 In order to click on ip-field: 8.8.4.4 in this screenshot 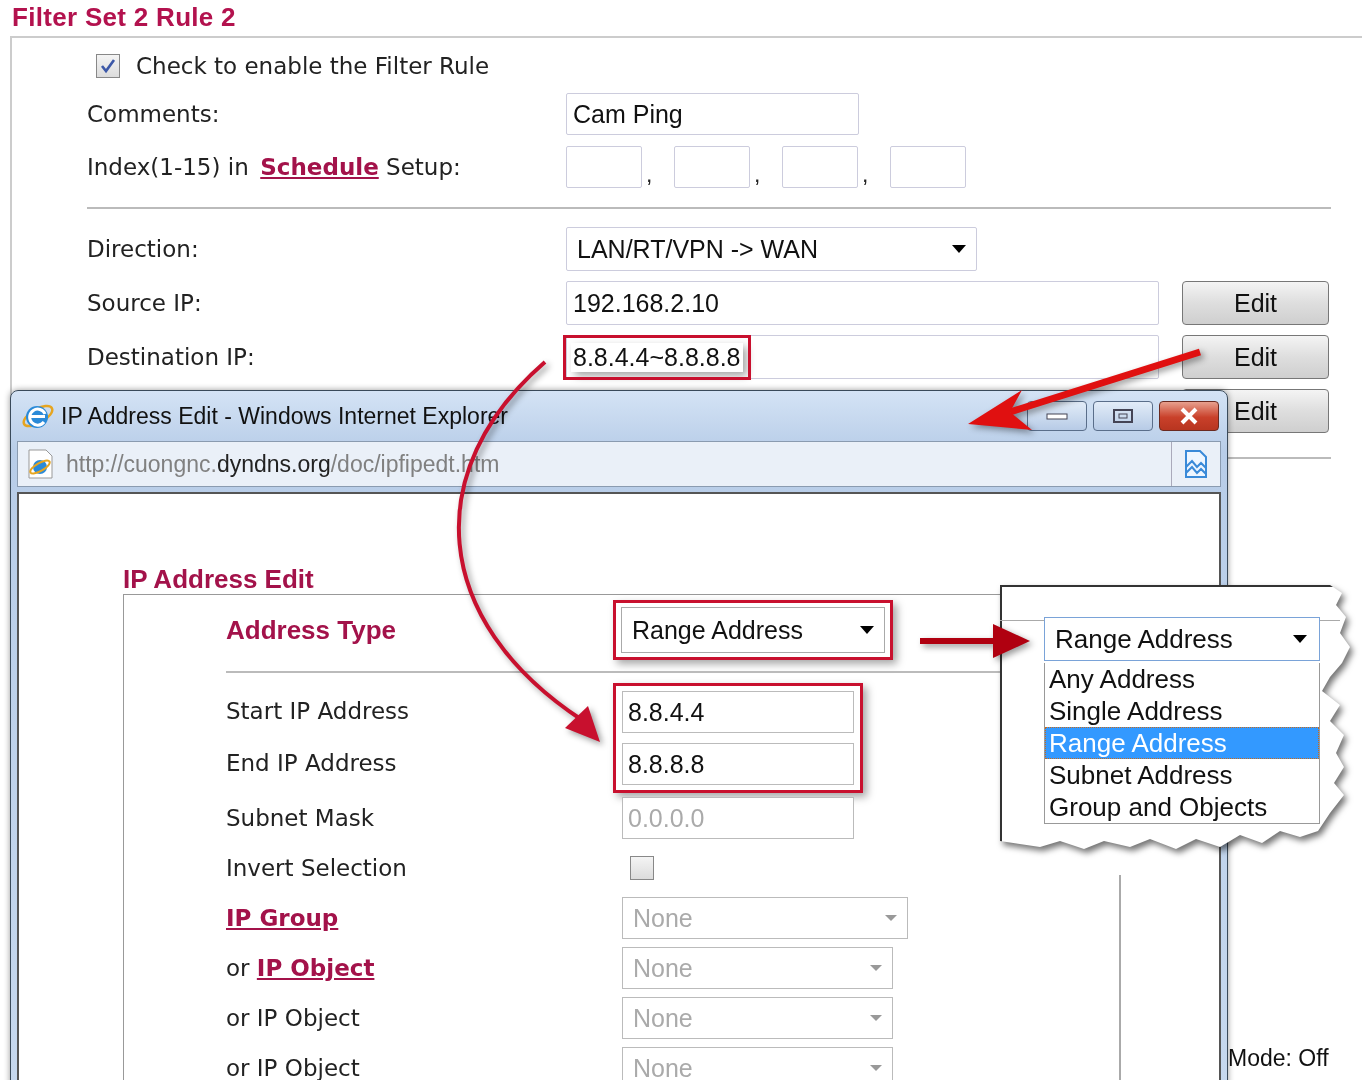, I will do `click(738, 712)`.